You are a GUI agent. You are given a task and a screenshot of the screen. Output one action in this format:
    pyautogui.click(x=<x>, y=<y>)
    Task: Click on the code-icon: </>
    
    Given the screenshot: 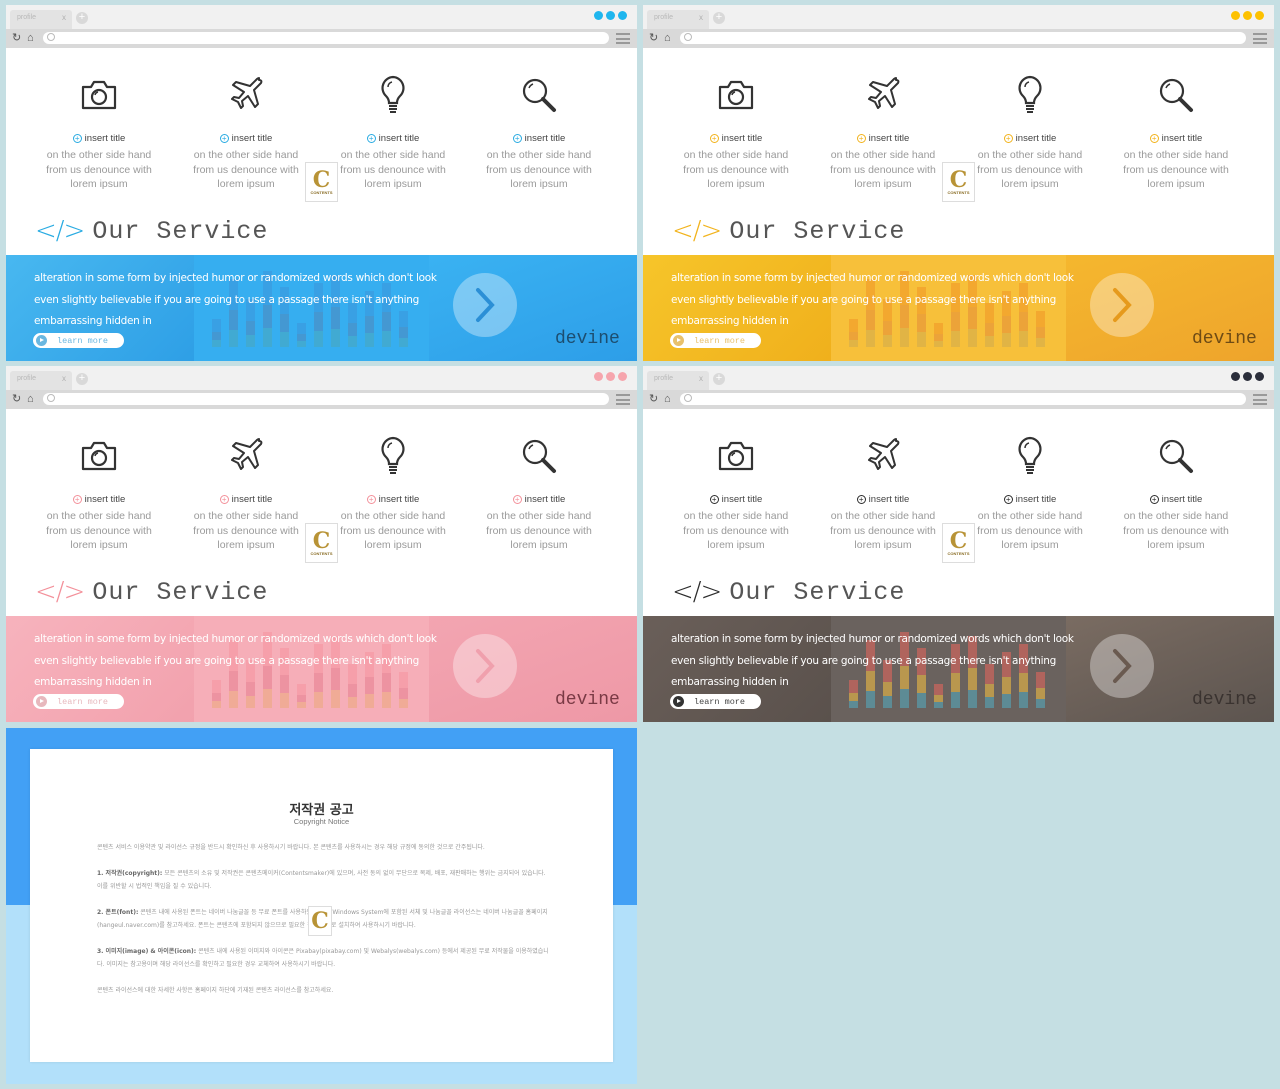 What is the action you would take?
    pyautogui.click(x=697, y=231)
    